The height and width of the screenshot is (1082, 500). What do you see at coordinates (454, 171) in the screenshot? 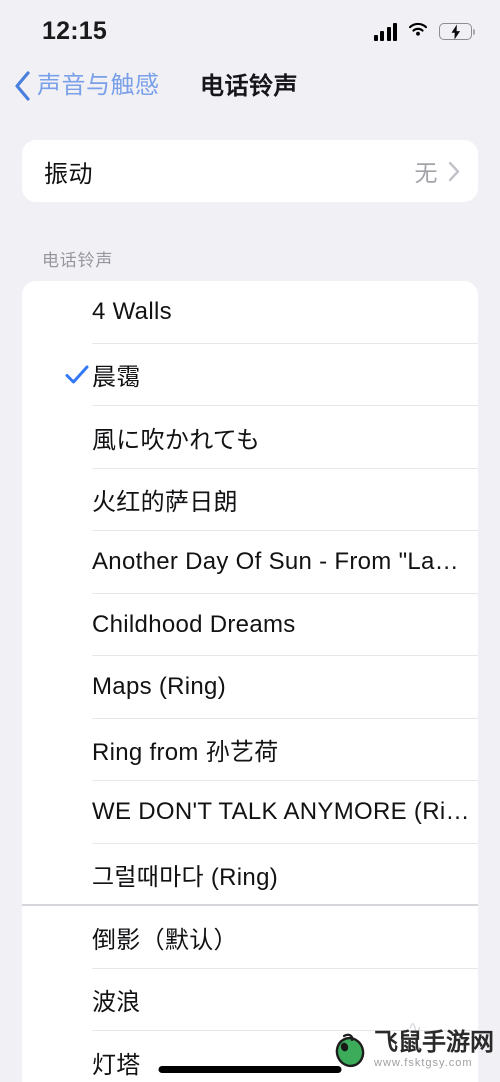
I see `chevron-right-icon` at bounding box center [454, 171].